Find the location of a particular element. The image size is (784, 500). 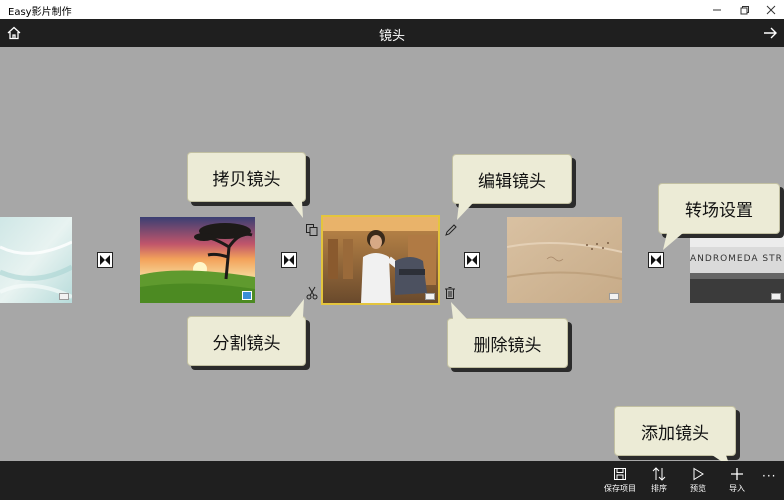

minimize-icon is located at coordinates (717, 9).